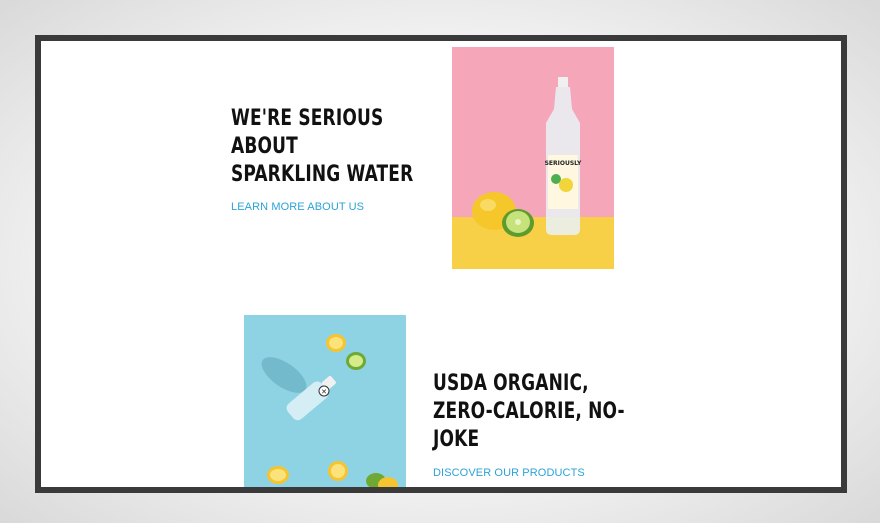 This screenshot has height=523, width=880. Describe the element at coordinates (563, 163) in the screenshot. I see `bottle-label-text: SERIOUSLY` at that location.